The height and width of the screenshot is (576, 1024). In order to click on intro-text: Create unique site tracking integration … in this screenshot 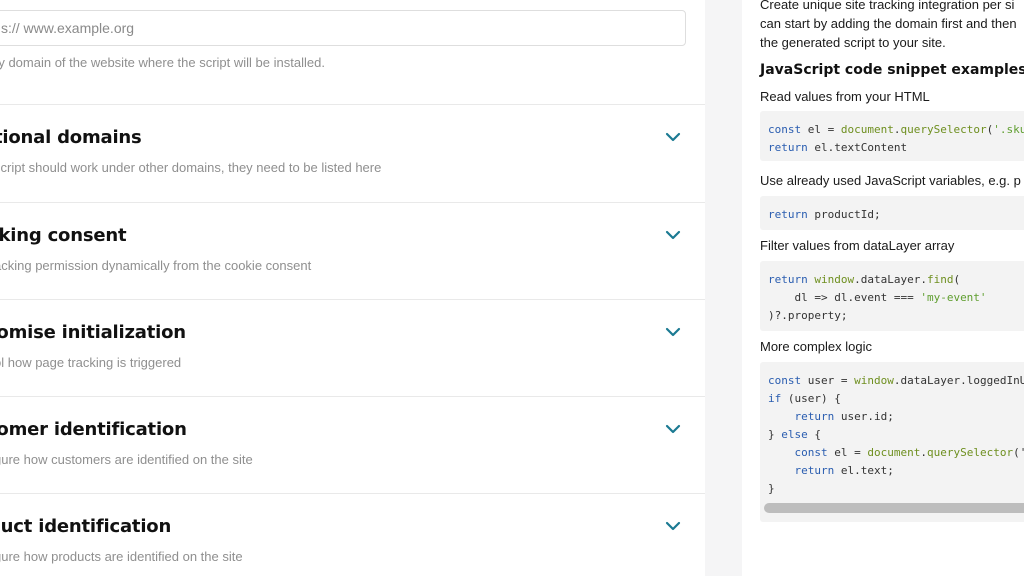, I will do `click(892, 26)`.